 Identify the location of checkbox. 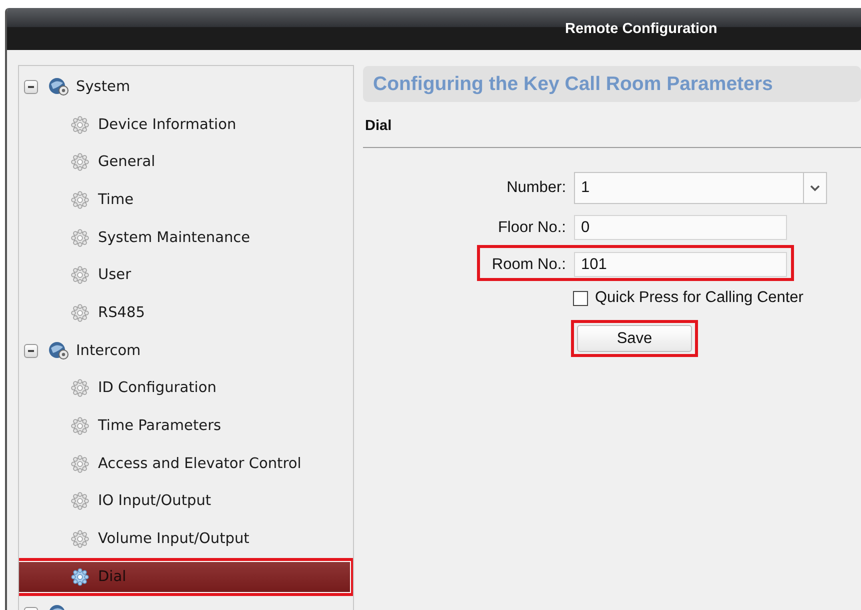
(580, 298).